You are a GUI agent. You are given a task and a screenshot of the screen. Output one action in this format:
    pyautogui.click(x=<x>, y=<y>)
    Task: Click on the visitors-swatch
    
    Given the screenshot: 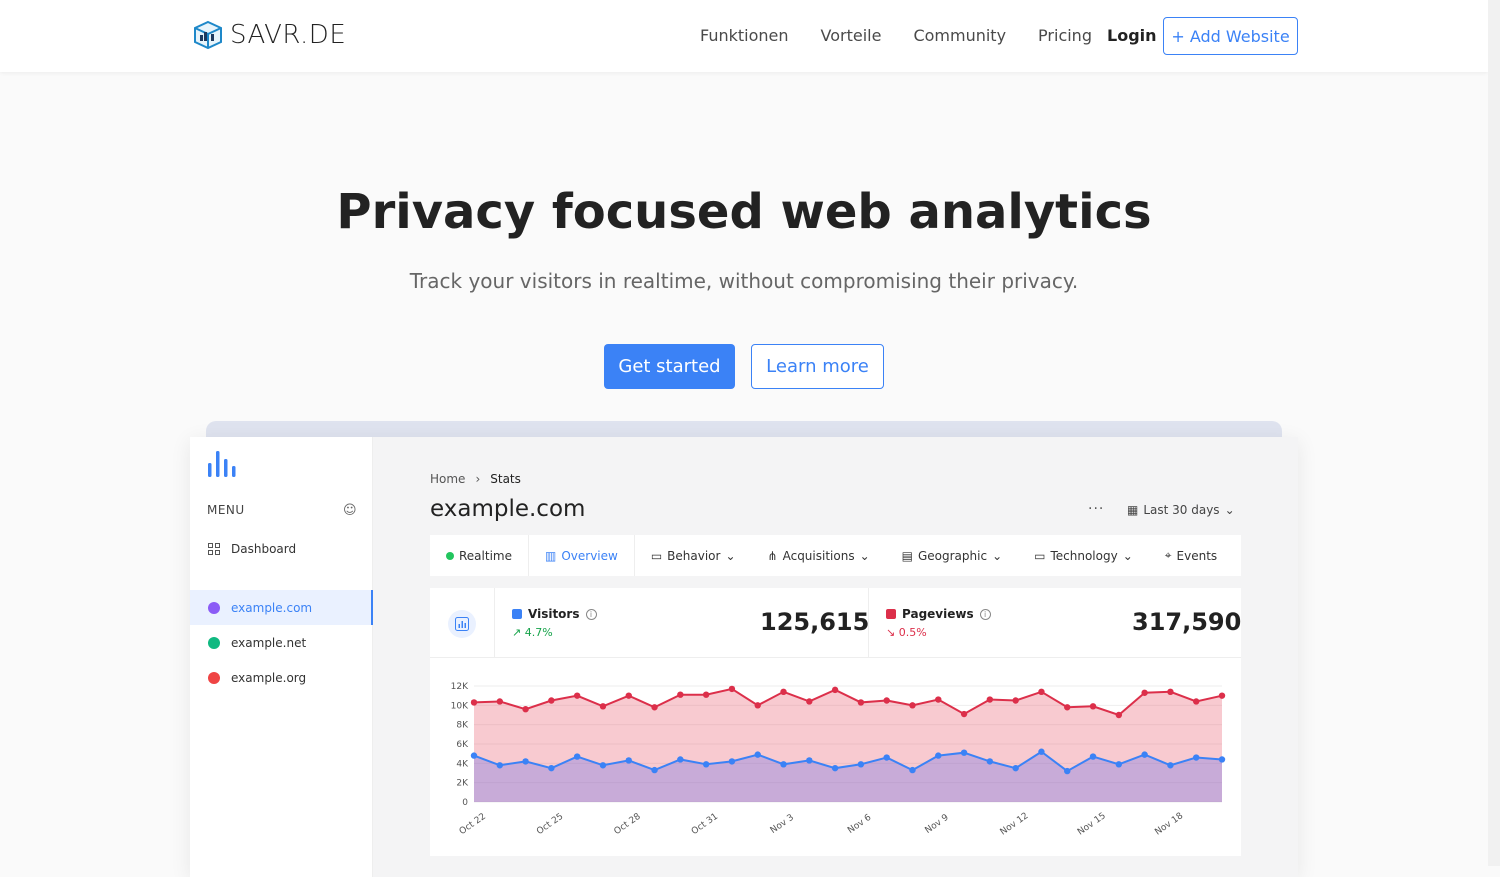 What is the action you would take?
    pyautogui.click(x=517, y=614)
    